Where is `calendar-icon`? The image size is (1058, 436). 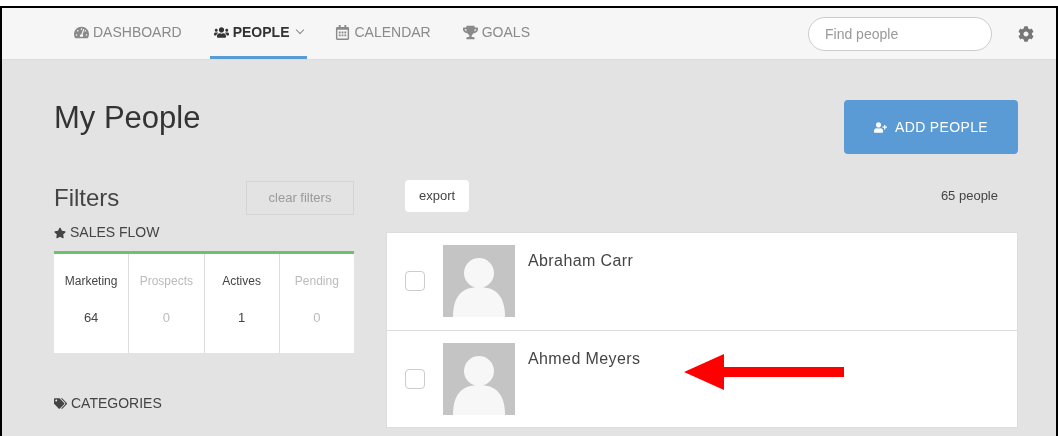
calendar-icon is located at coordinates (343, 32).